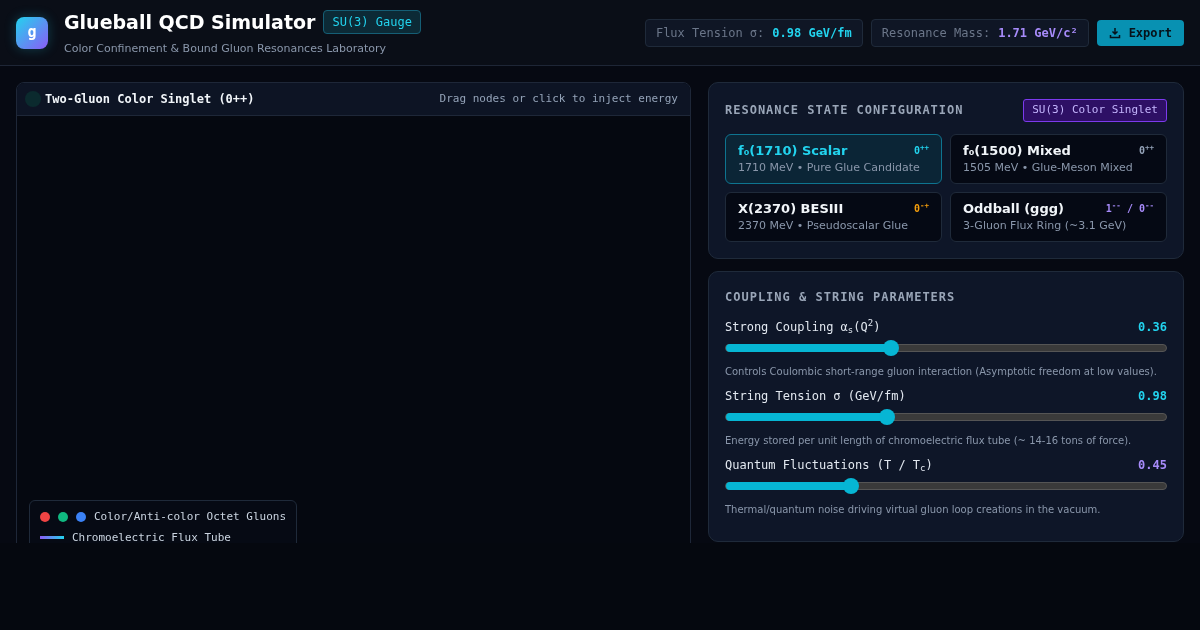 The width and height of the screenshot is (1200, 630). I want to click on stat-label: Resonance Mass:, so click(936, 33).